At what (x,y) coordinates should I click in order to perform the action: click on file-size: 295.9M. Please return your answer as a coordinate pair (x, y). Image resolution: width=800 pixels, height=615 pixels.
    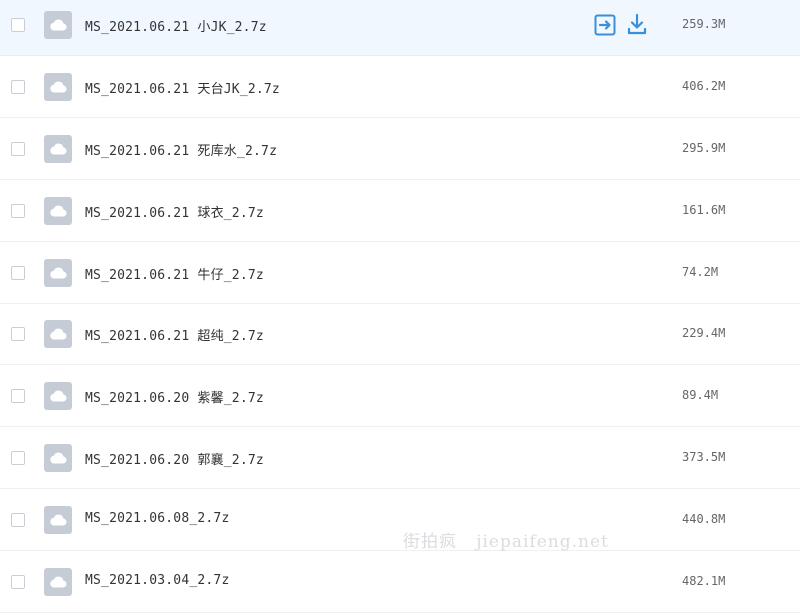
    Looking at the image, I should click on (704, 148).